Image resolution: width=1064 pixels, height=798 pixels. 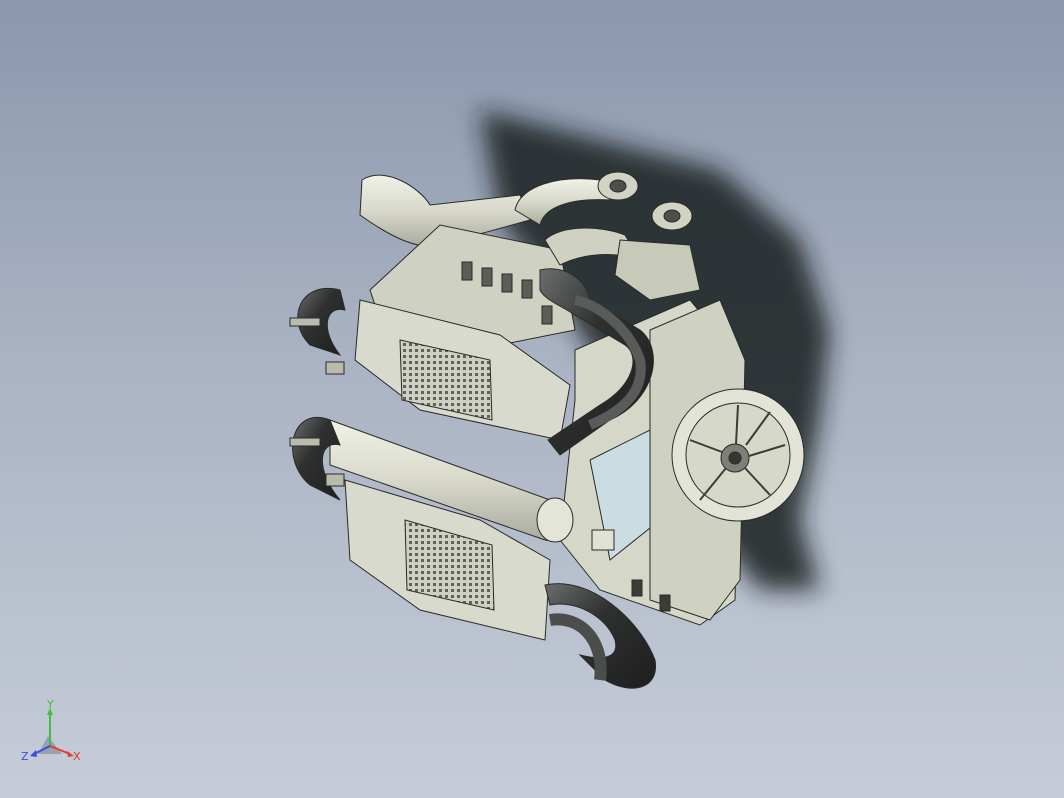 What do you see at coordinates (672, 216) in the screenshot?
I see `wastegate-right` at bounding box center [672, 216].